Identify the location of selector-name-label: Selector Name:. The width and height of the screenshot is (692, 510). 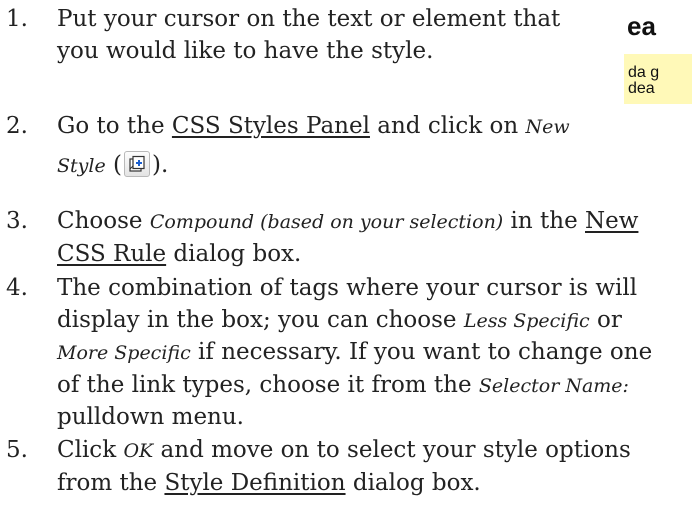
(553, 385).